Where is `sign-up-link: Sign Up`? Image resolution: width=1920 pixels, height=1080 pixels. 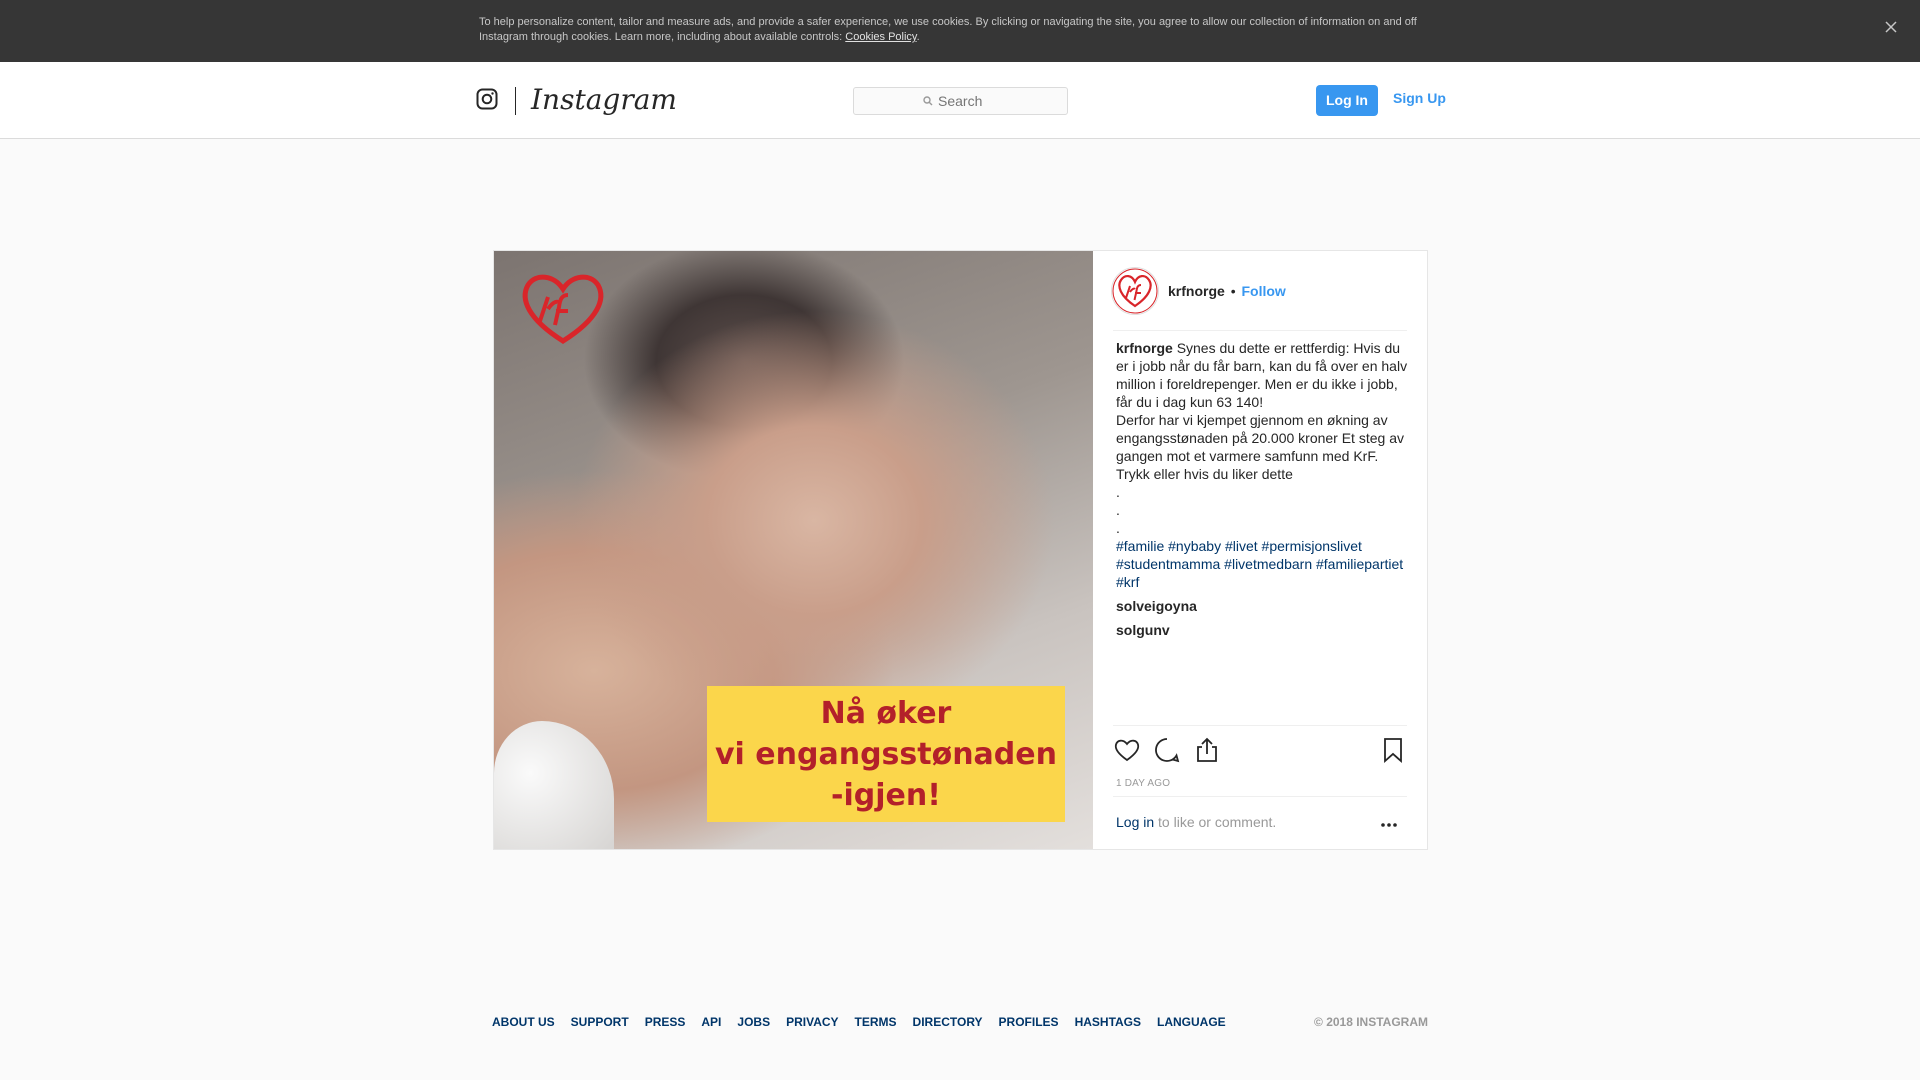 sign-up-link: Sign Up is located at coordinates (1419, 98).